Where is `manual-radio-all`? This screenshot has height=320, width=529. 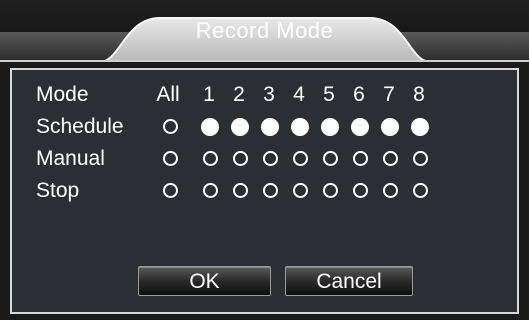
manual-radio-all is located at coordinates (170, 158).